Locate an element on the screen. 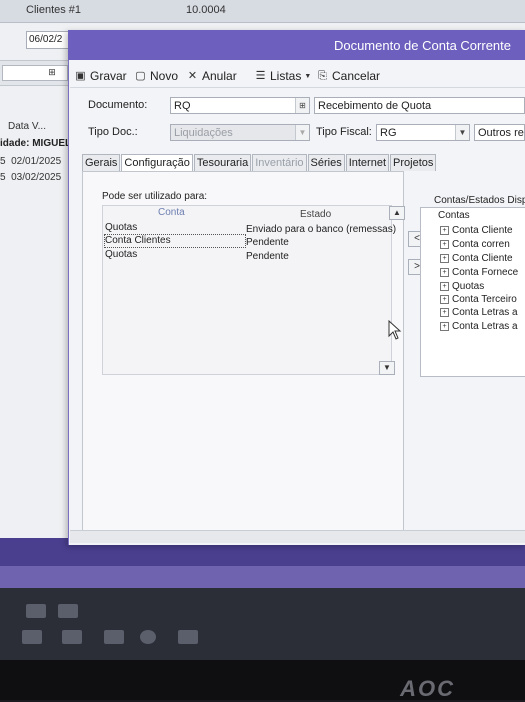  cancel-label: Cancelar is located at coordinates (356, 76).